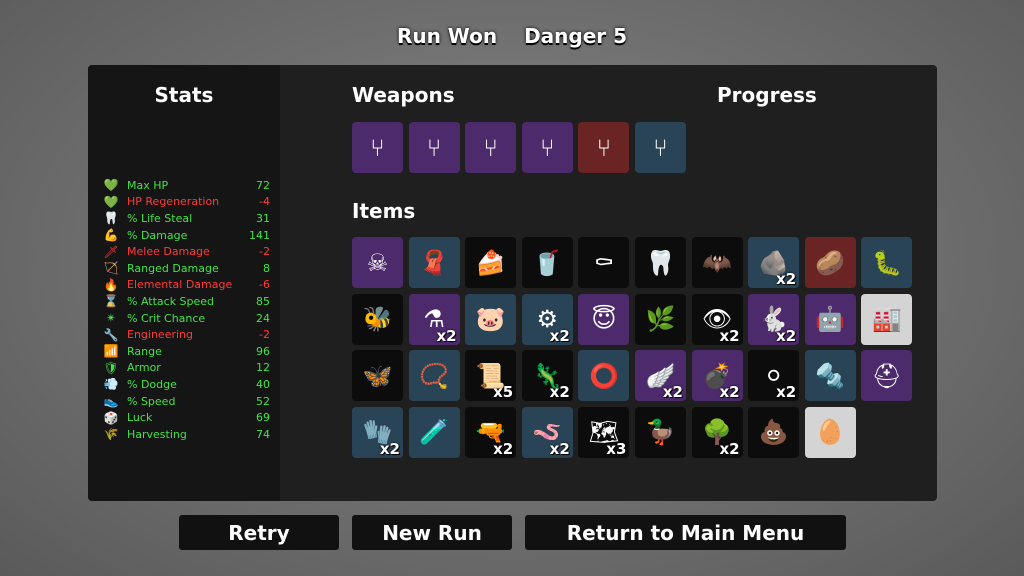 The height and width of the screenshot is (576, 1024). Describe the element at coordinates (263, 401) in the screenshot. I see `stat-value: 52` at that location.